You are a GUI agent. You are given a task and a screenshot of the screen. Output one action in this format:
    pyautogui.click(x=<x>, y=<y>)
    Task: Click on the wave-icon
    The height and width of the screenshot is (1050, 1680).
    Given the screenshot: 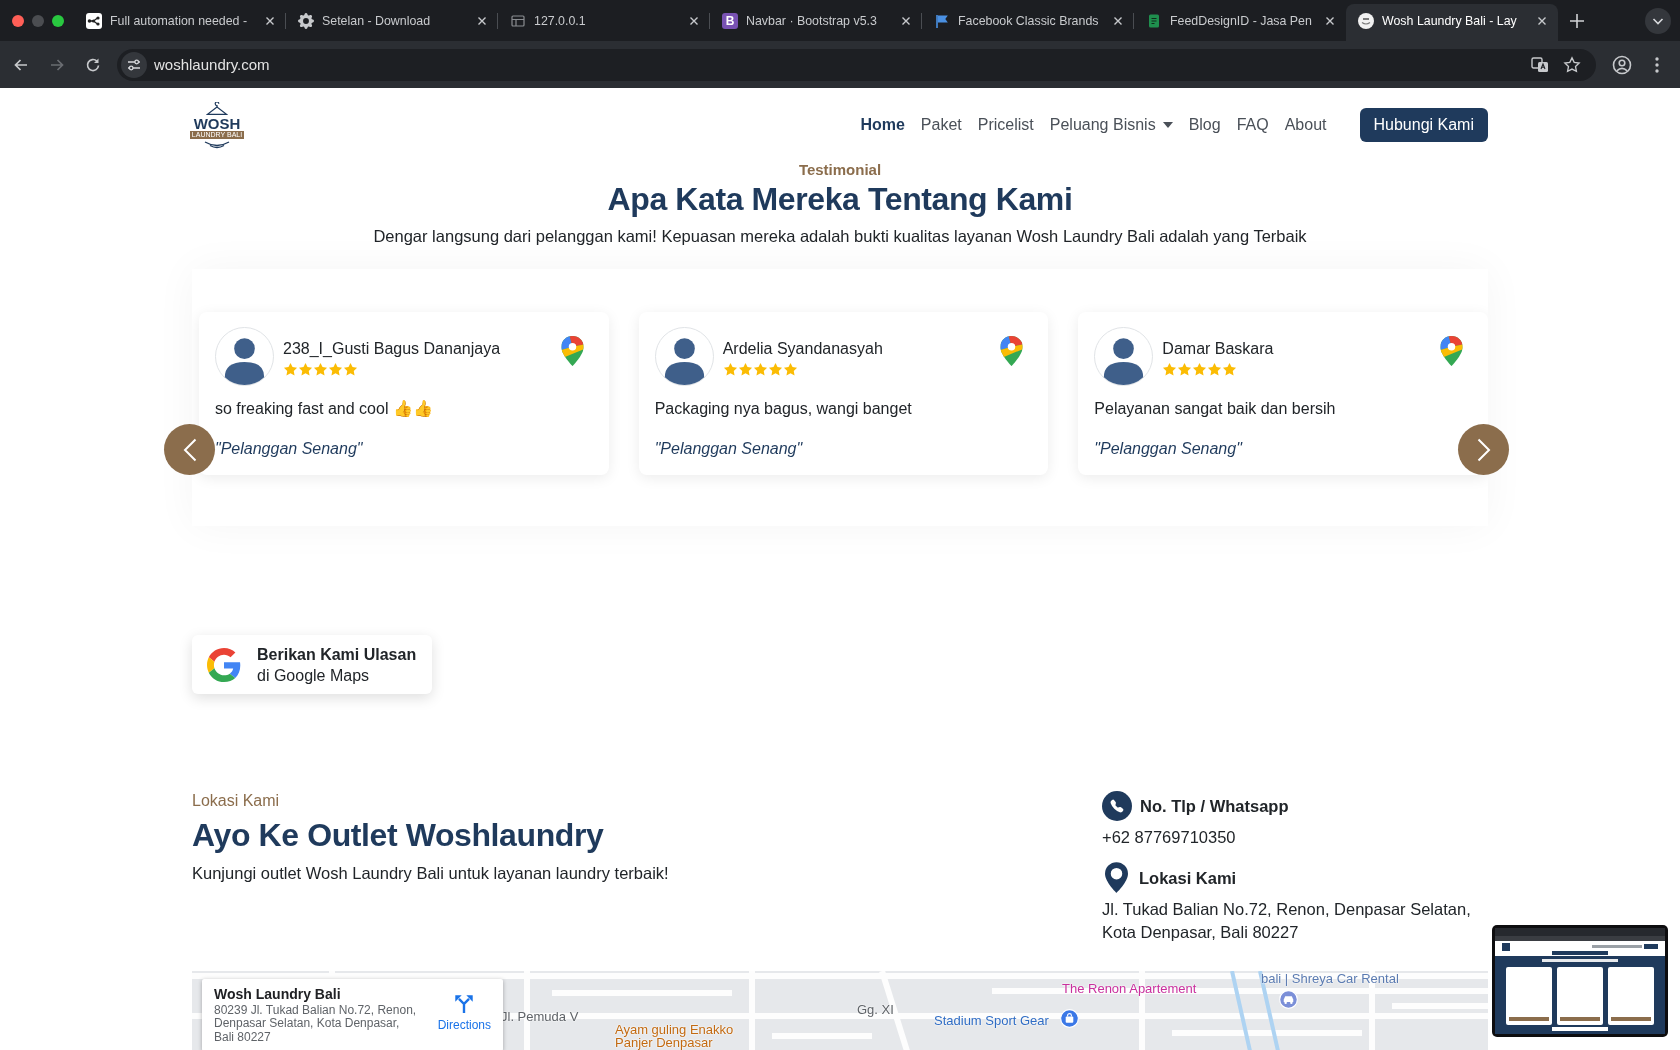 What is the action you would take?
    pyautogui.click(x=217, y=144)
    